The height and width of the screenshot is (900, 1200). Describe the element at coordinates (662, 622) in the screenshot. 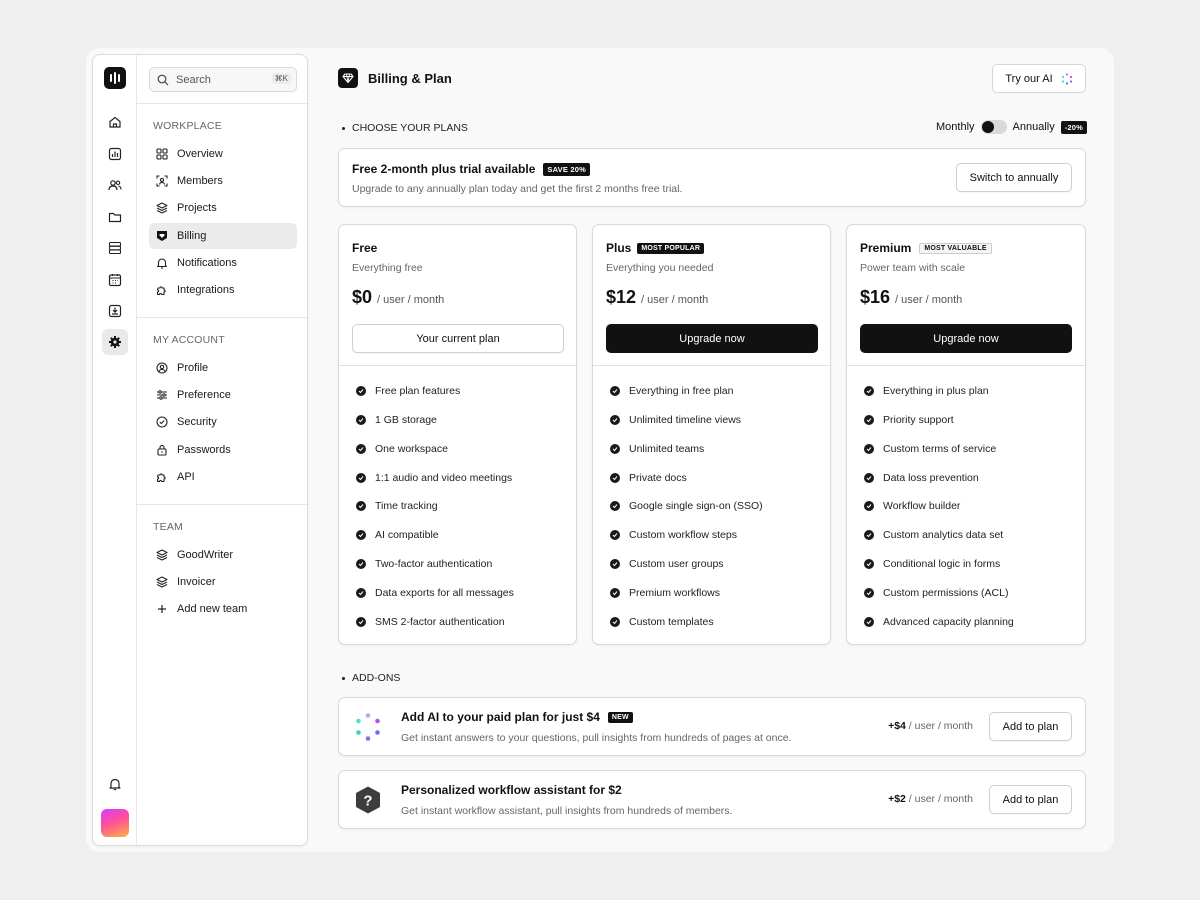

I see `feature-item: Custom templates` at that location.